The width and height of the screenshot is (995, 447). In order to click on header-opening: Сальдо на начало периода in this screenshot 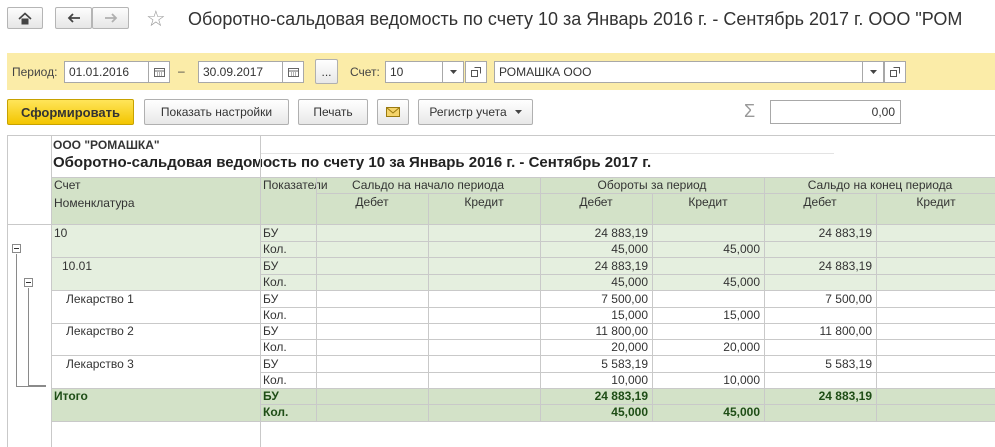, I will do `click(428, 185)`.